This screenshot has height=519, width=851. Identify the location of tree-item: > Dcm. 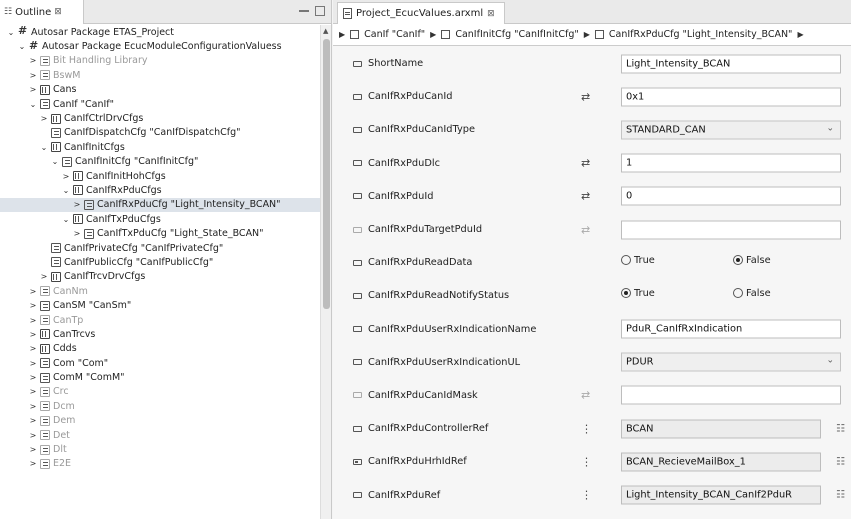
(160, 406).